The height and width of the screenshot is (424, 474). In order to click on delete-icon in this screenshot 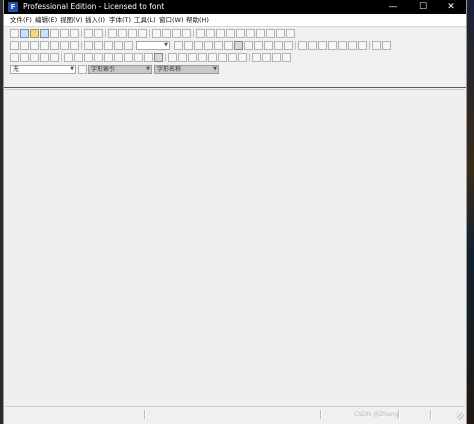, I will do `click(142, 33)`.